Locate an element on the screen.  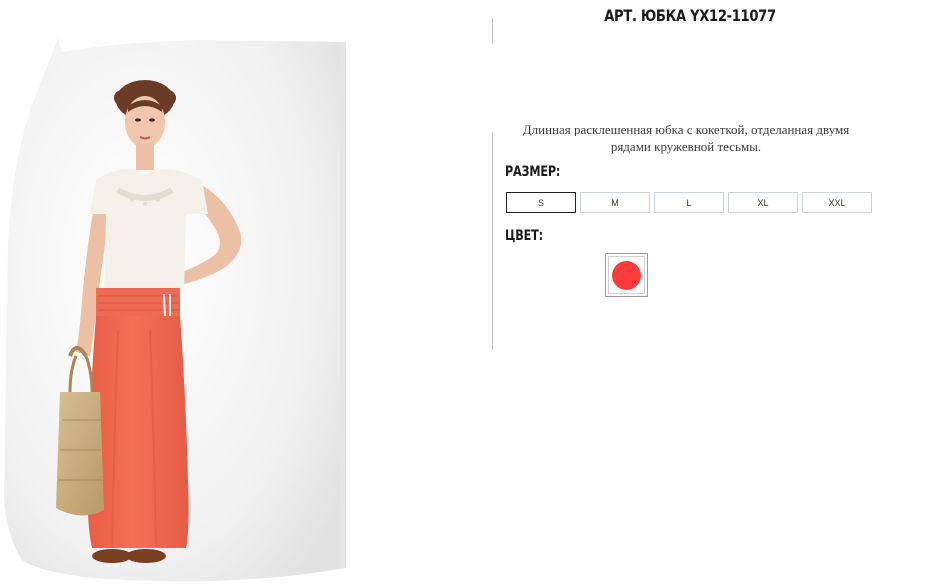
divider-top is located at coordinates (492, 31).